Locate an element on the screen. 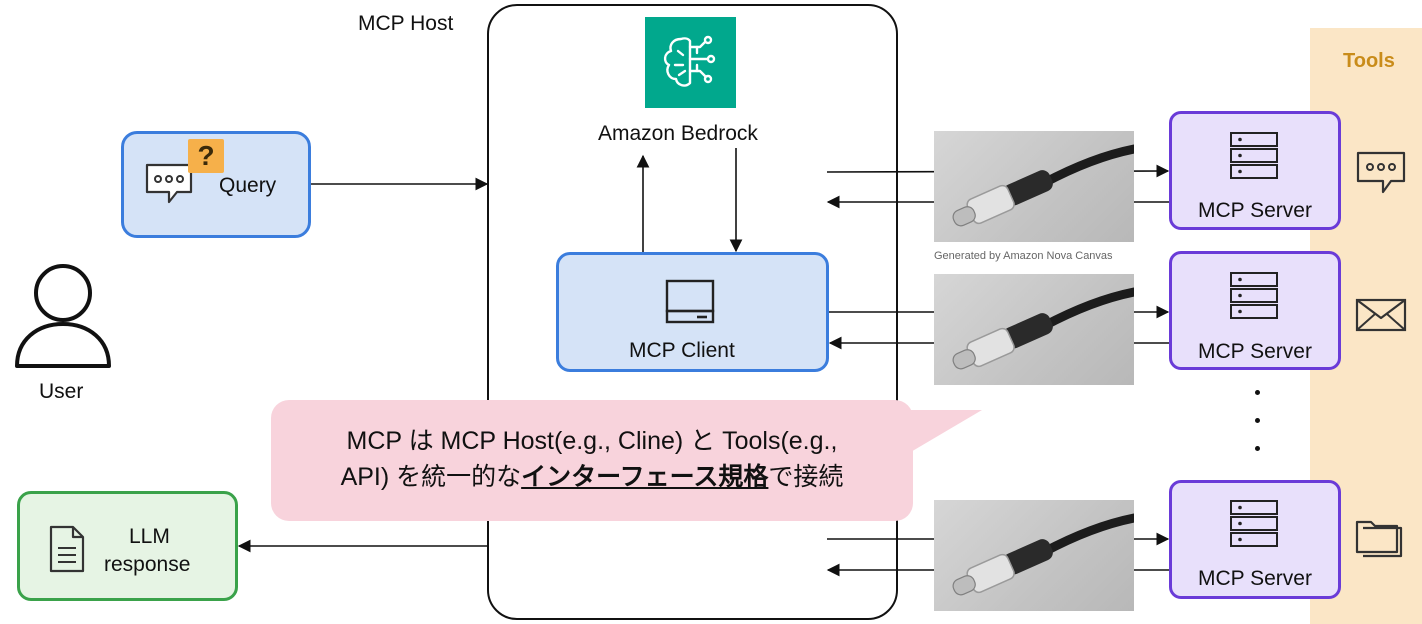 The height and width of the screenshot is (624, 1422). mcp-client-label: MCP Client is located at coordinates (682, 350).